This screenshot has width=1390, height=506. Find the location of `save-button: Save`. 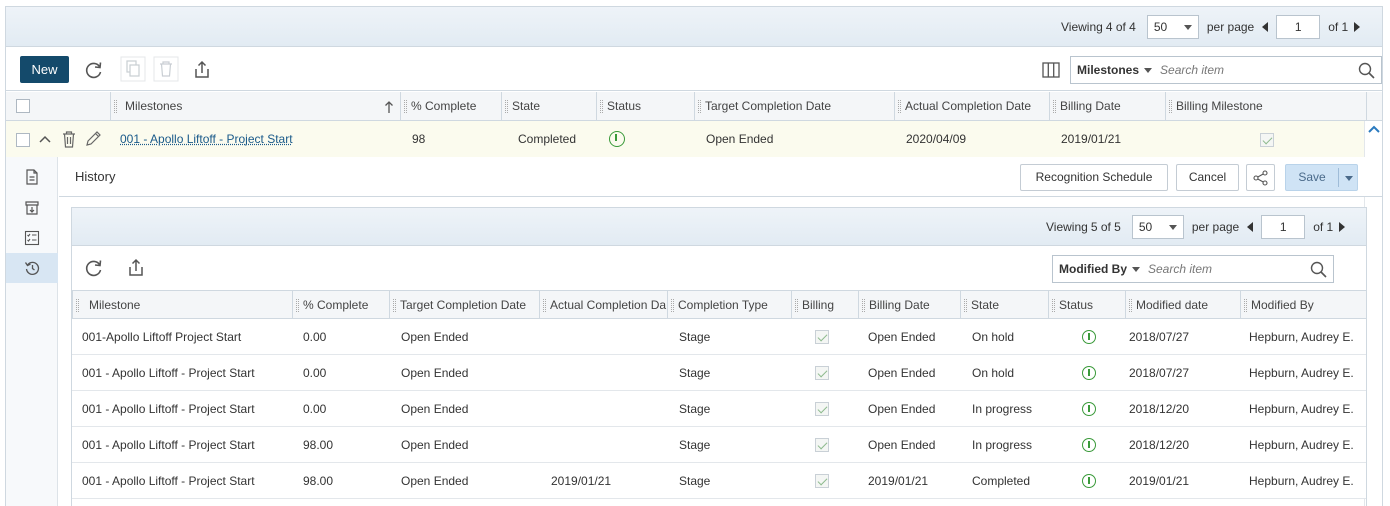

save-button: Save is located at coordinates (1321, 177).